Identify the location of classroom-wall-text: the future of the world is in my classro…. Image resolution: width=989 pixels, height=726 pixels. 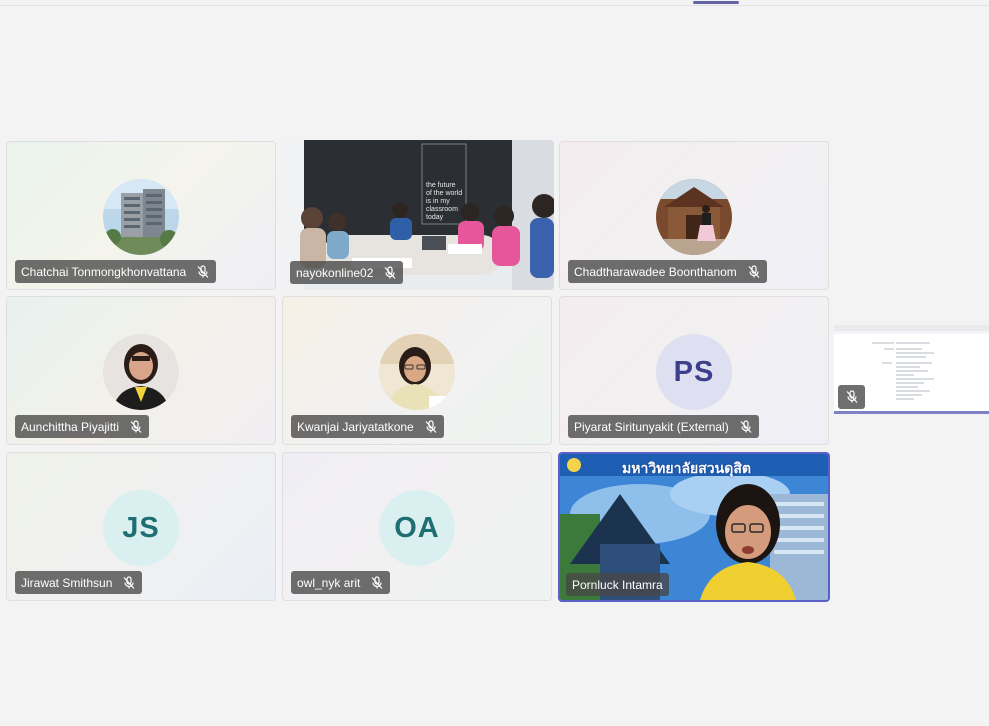
(444, 201).